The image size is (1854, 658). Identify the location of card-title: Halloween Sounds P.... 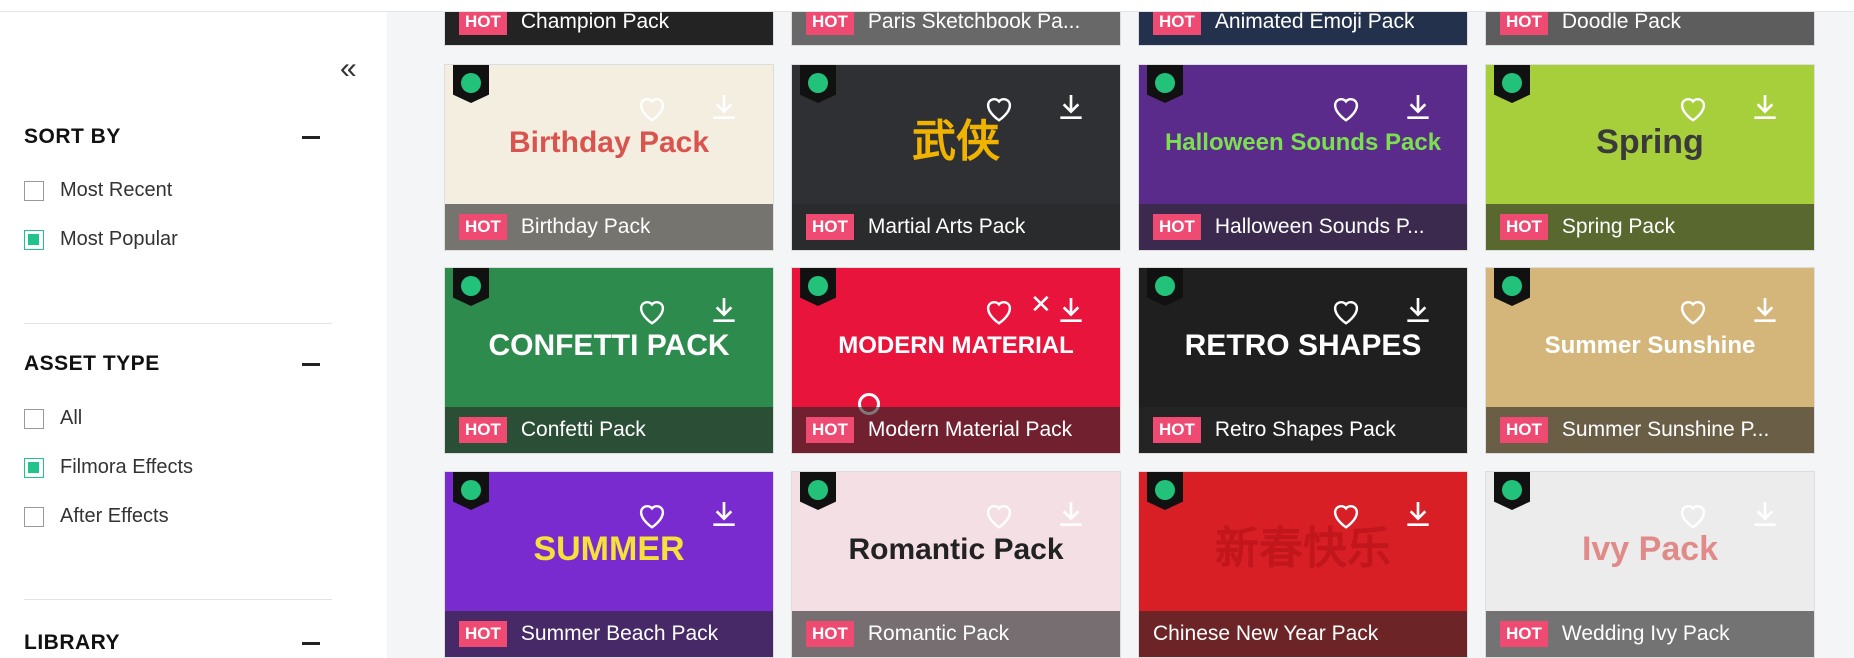
(1319, 226).